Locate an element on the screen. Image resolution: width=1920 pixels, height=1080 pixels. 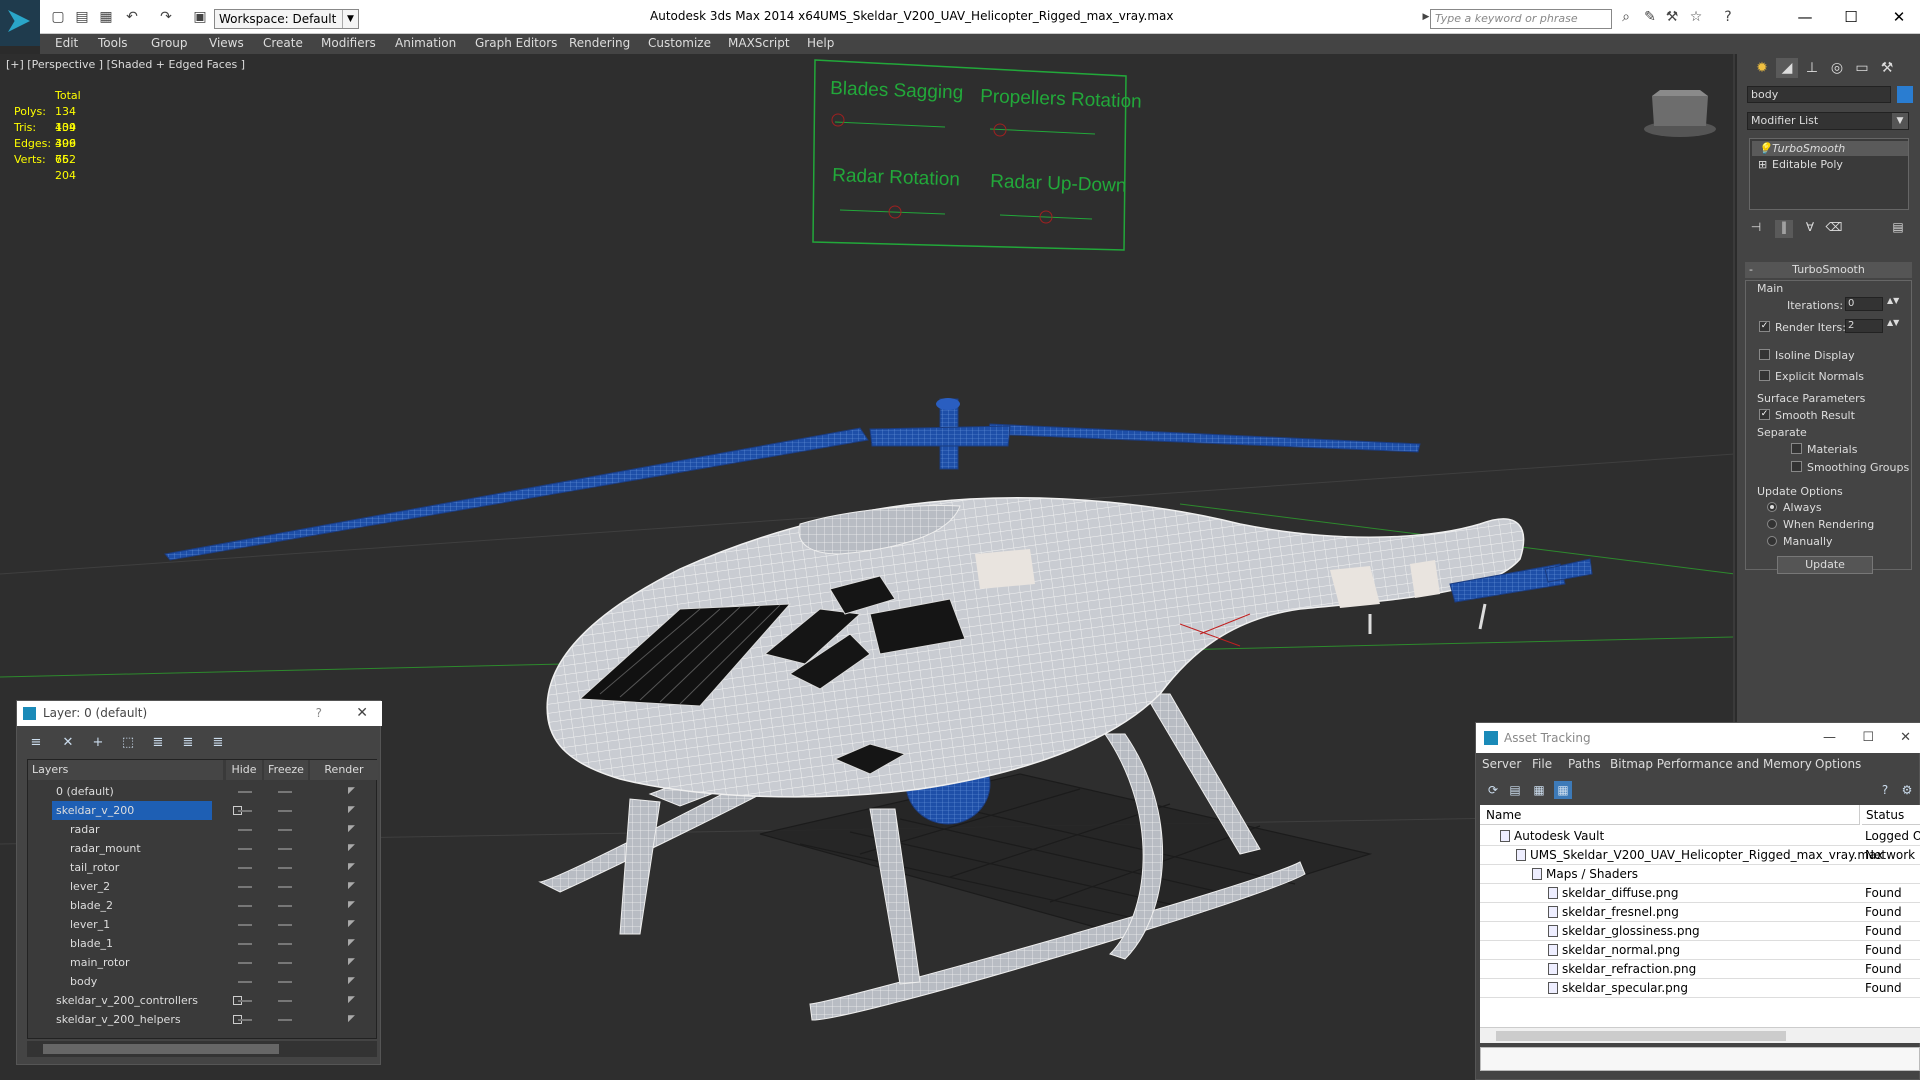
asset-row: Autodesk Vault Logged Ou is located at coordinates (1700, 836).